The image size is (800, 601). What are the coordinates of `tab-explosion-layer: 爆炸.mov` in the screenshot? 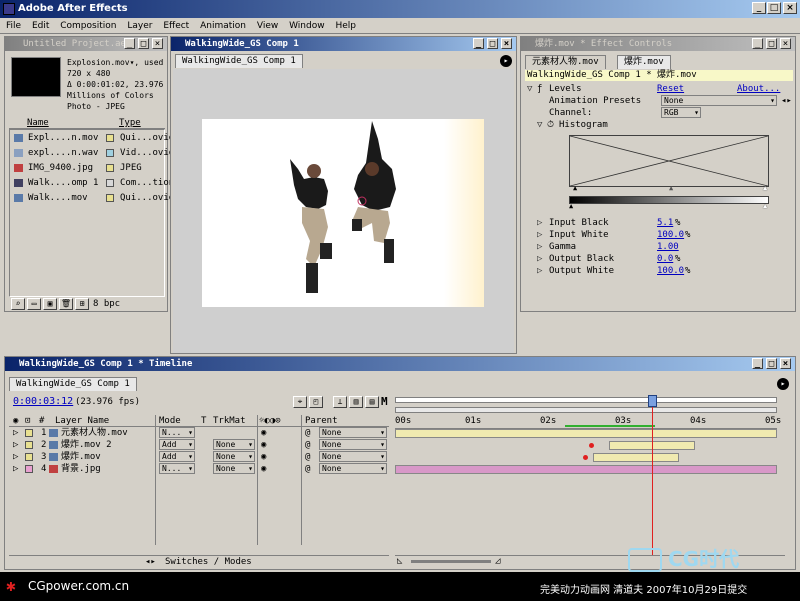 It's located at (644, 62).